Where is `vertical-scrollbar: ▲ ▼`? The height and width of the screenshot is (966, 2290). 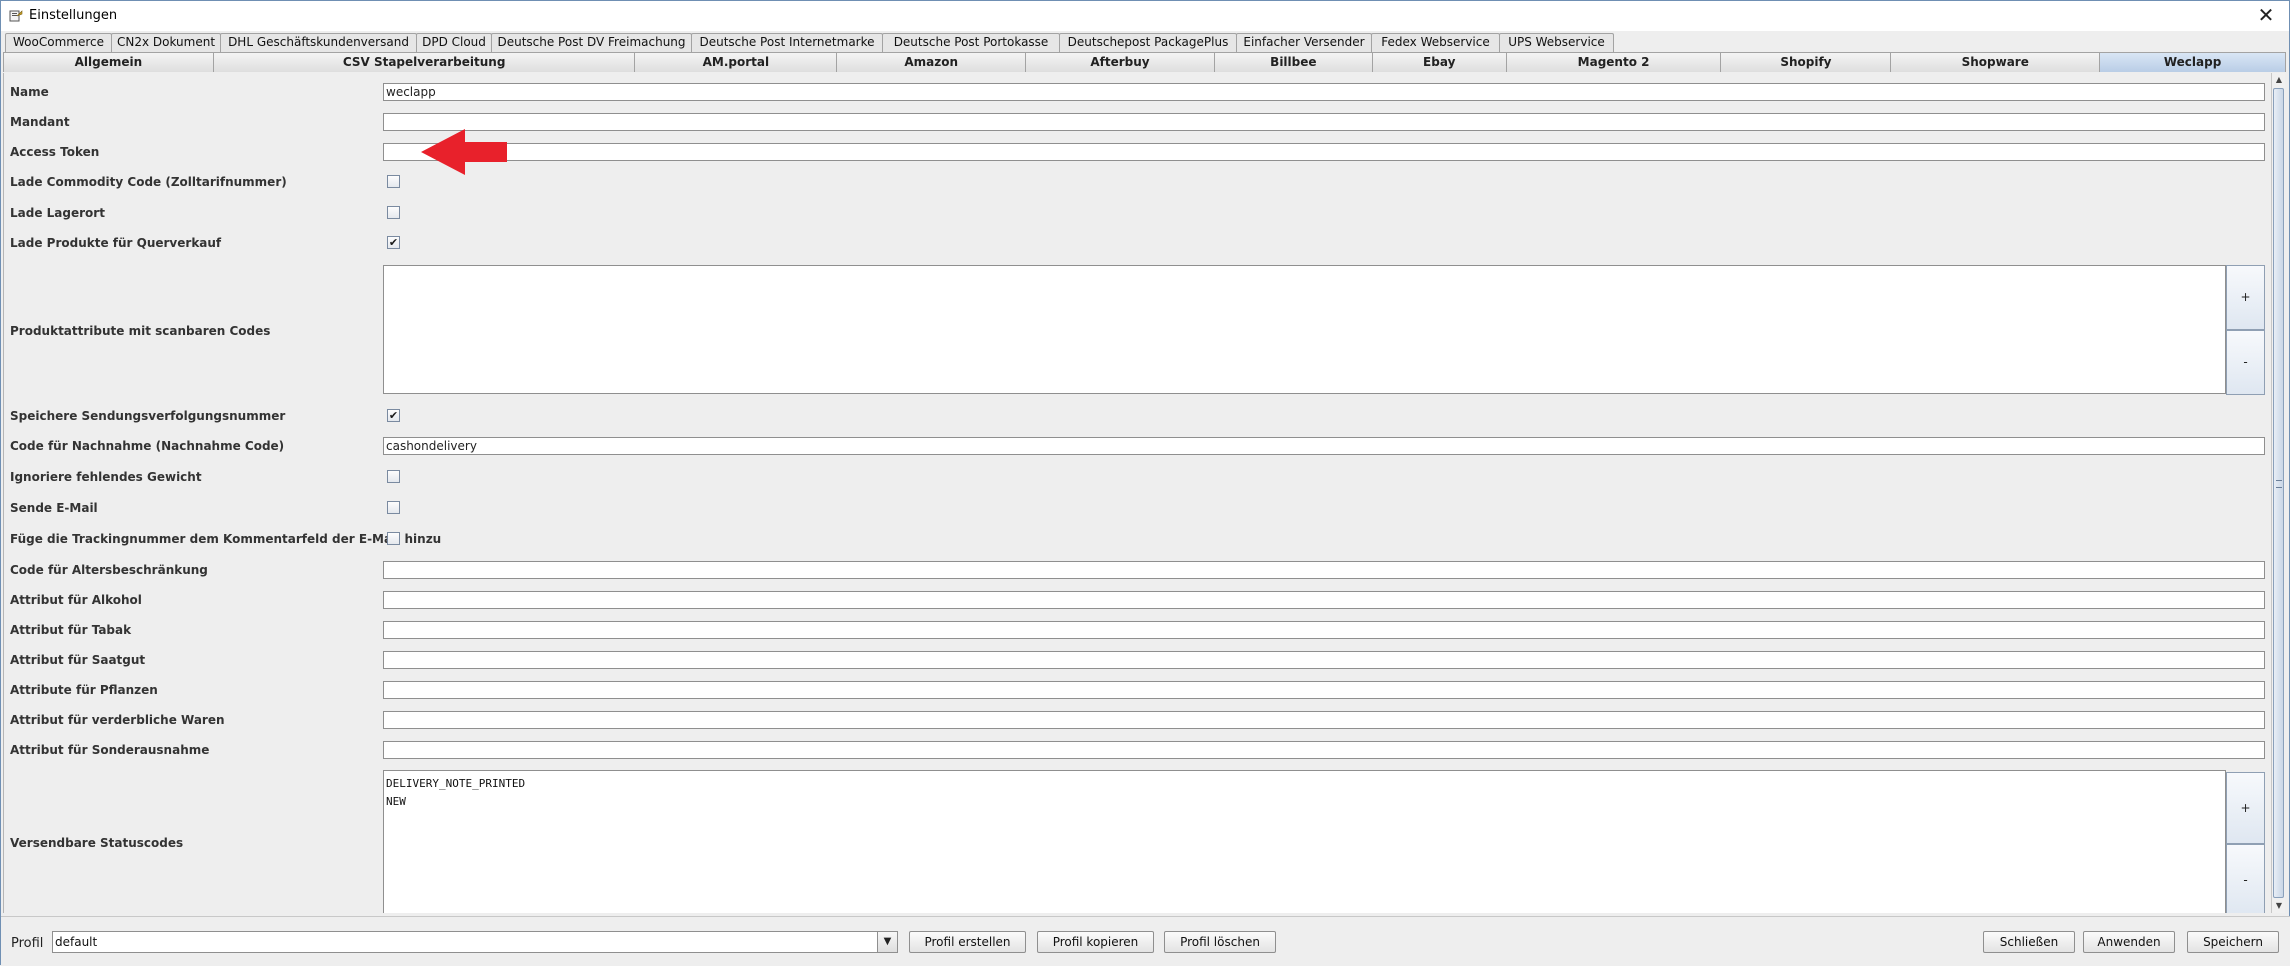
vertical-scrollbar: ▲ ▼ is located at coordinates (2278, 493).